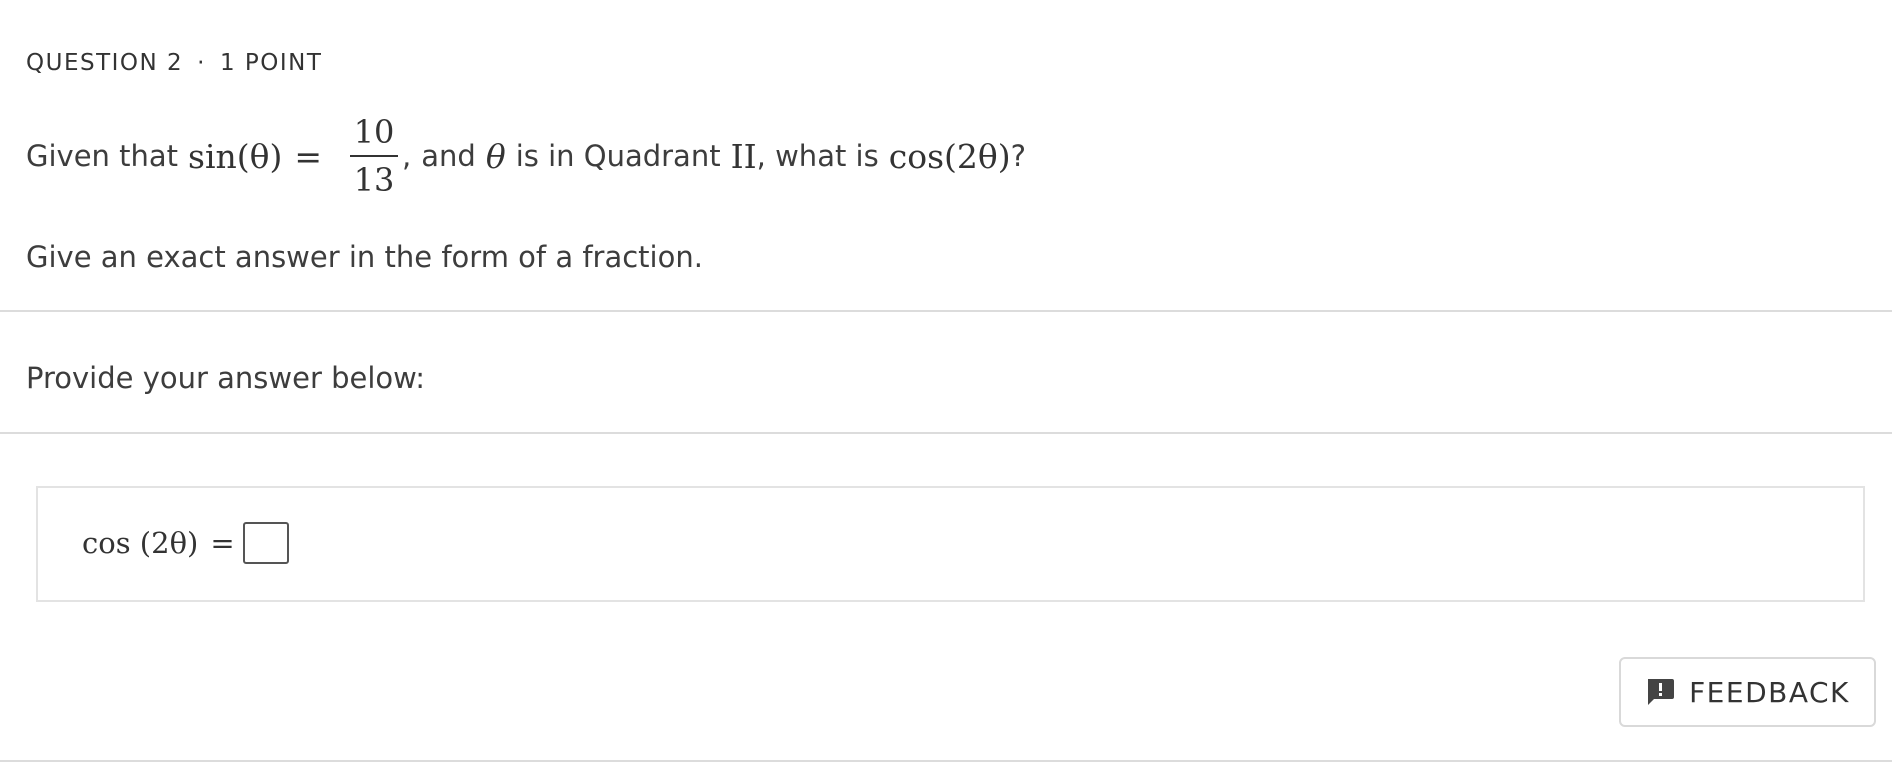 The height and width of the screenshot is (762, 1892). I want to click on target-expression: cos(2θ), so click(949, 156).